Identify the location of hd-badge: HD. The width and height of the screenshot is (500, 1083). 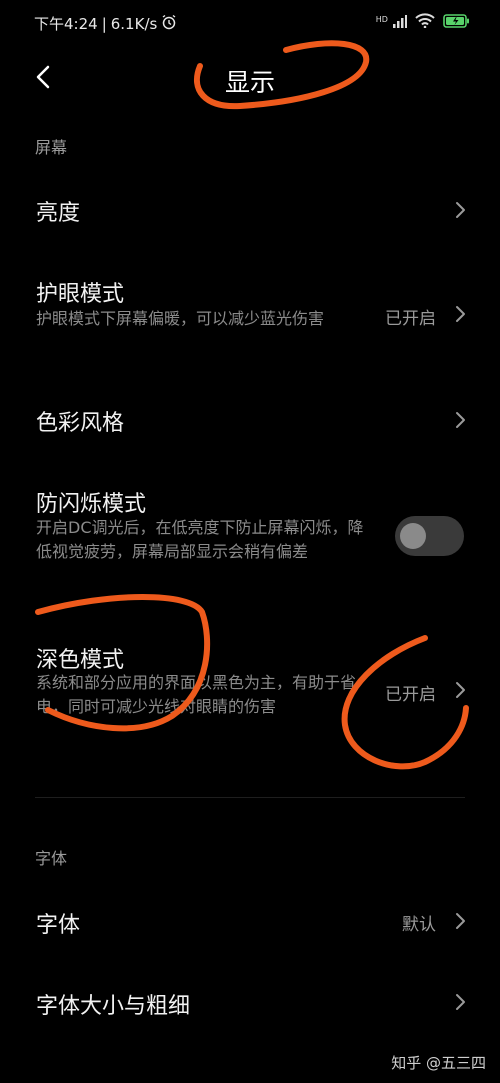
(381, 19).